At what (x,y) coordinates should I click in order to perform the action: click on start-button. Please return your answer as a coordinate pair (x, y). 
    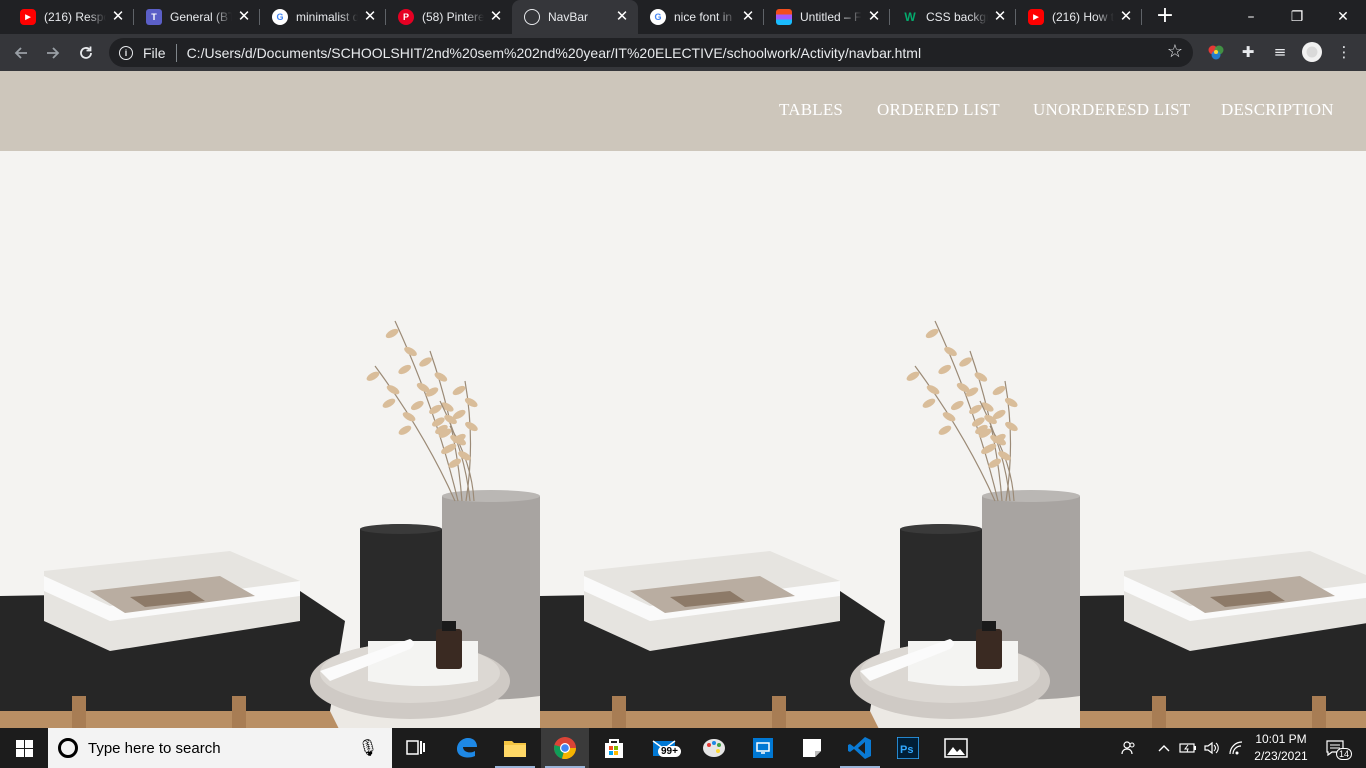
    Looking at the image, I should click on (24, 748).